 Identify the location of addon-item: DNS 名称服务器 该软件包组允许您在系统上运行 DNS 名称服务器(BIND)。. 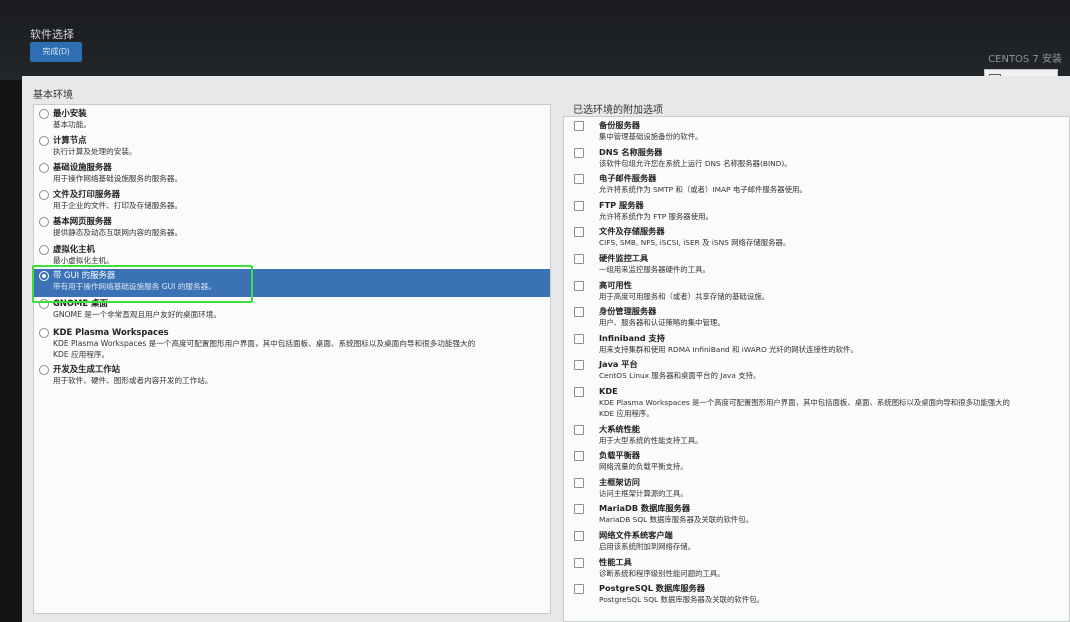
(816, 157).